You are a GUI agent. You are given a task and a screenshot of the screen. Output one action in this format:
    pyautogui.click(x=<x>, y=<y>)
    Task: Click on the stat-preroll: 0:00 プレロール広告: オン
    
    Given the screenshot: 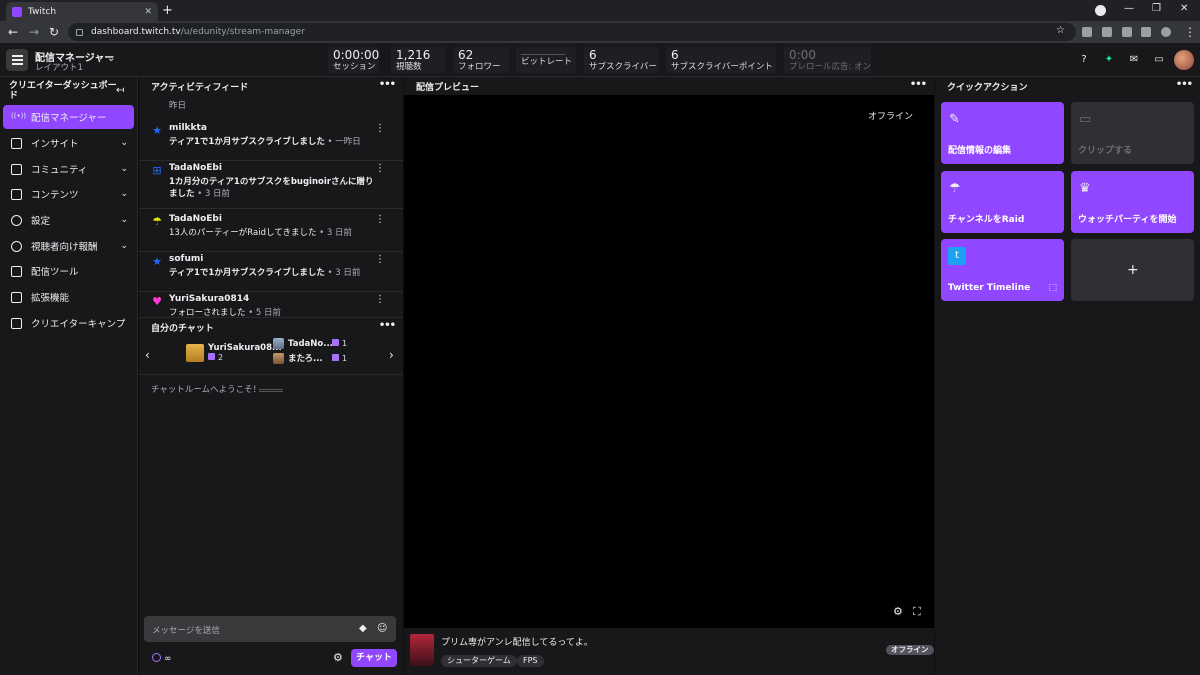 What is the action you would take?
    pyautogui.click(x=827, y=60)
    